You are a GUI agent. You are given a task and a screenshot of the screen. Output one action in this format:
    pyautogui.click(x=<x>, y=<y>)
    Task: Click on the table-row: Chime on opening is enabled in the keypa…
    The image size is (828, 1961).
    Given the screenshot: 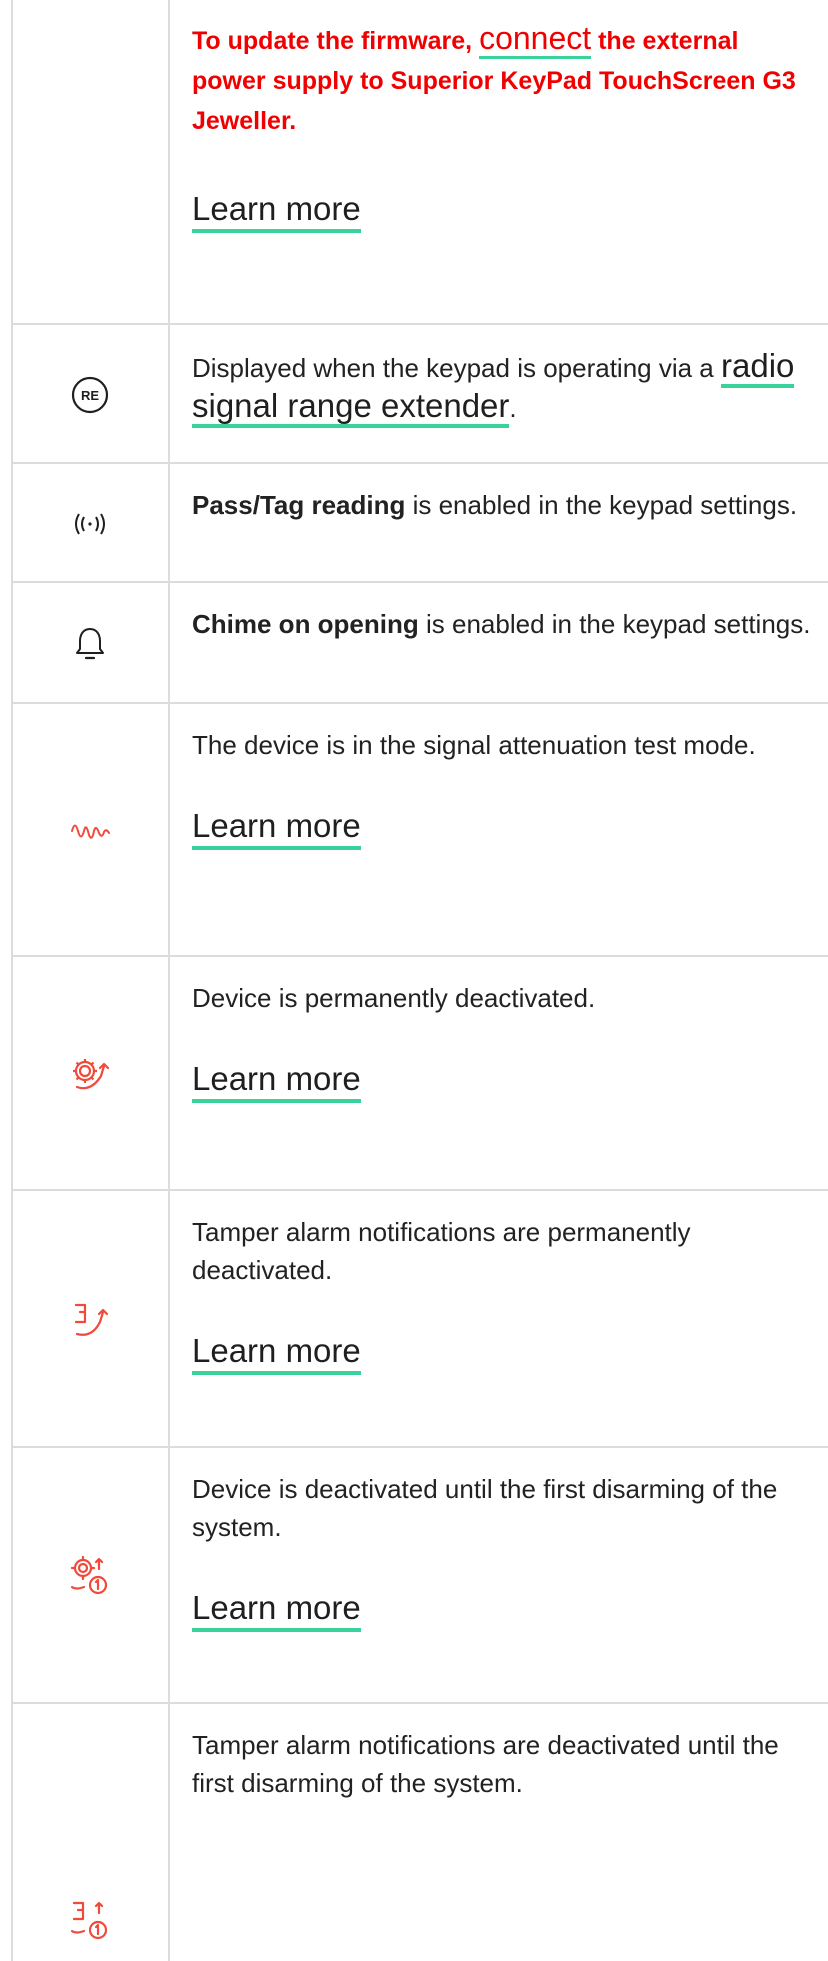 What is the action you would take?
    pyautogui.click(x=420, y=643)
    